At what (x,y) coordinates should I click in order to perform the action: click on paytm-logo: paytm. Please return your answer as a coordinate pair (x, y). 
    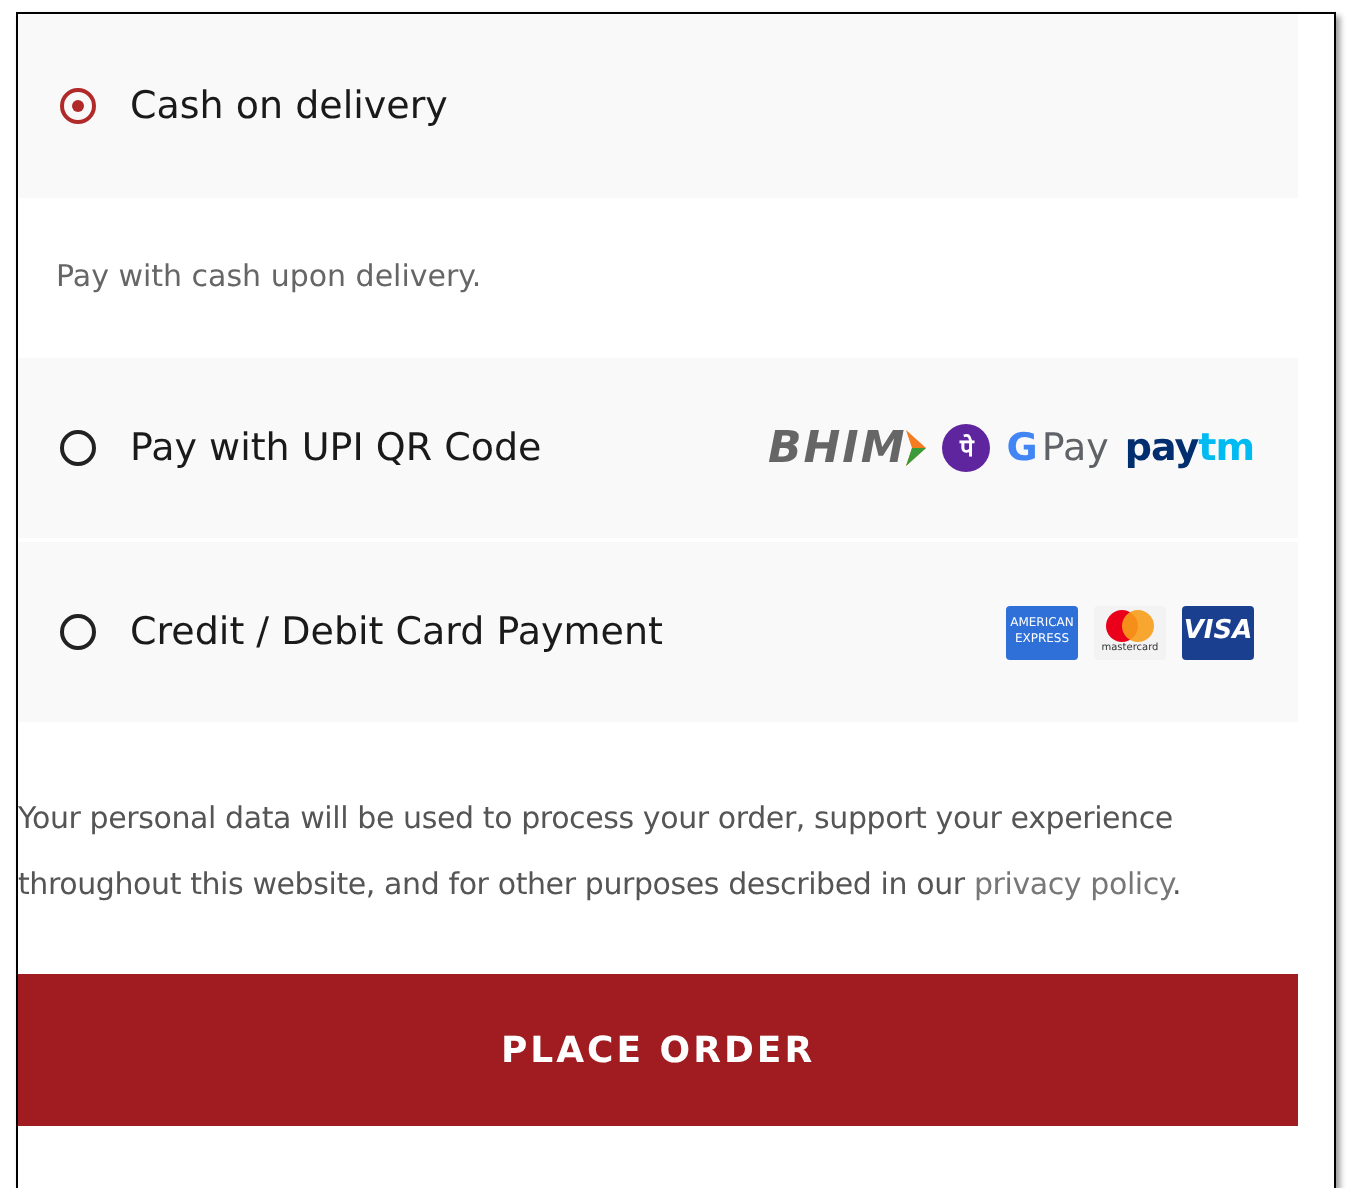
    Looking at the image, I should click on (1189, 448).